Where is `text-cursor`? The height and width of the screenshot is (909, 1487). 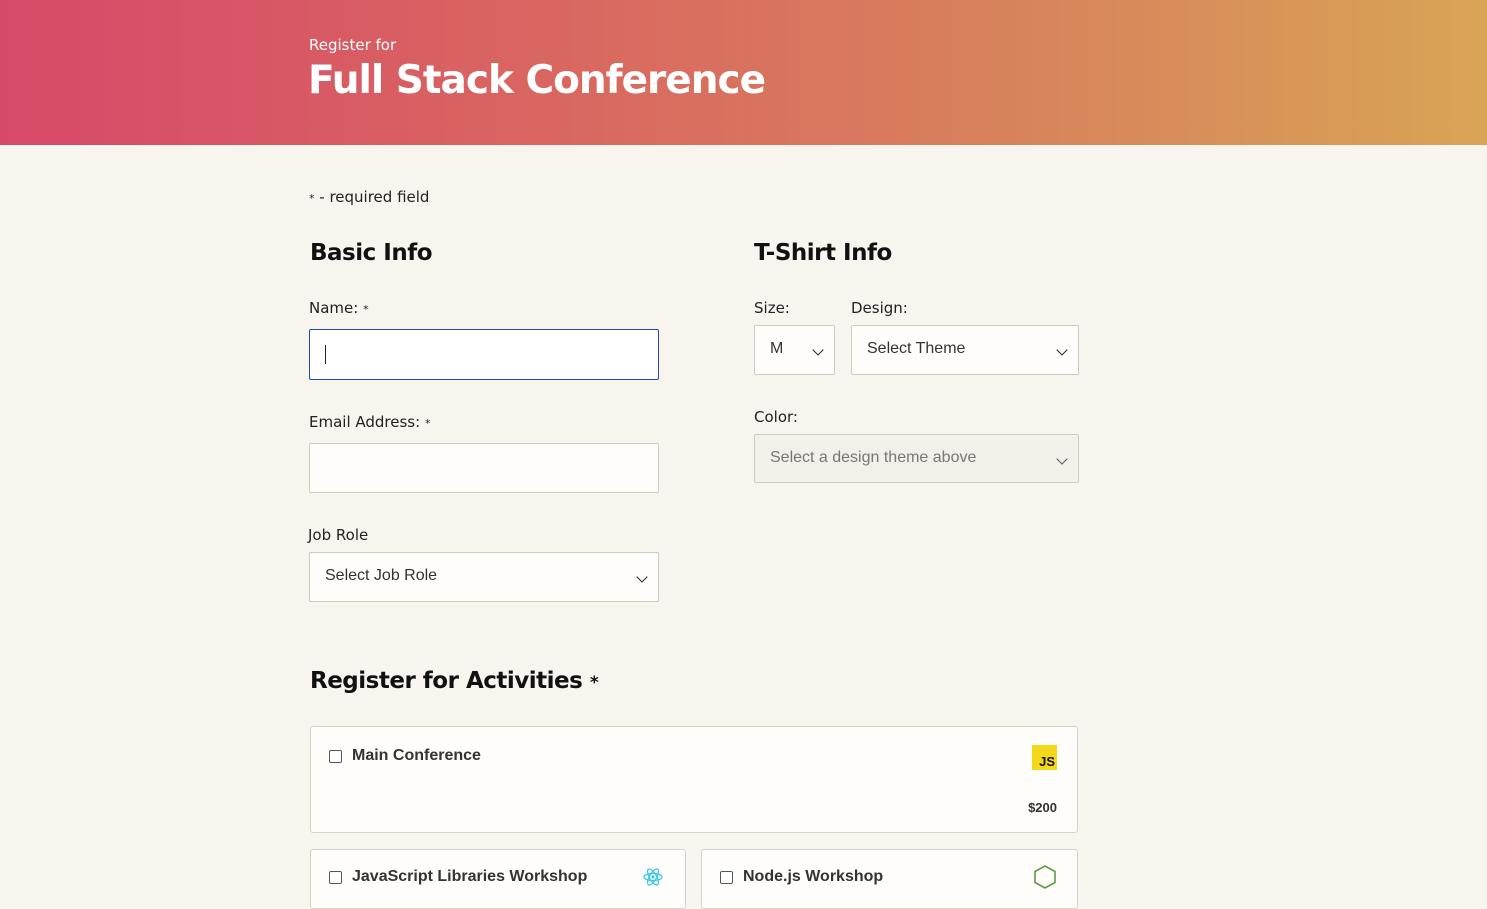
text-cursor is located at coordinates (325, 354).